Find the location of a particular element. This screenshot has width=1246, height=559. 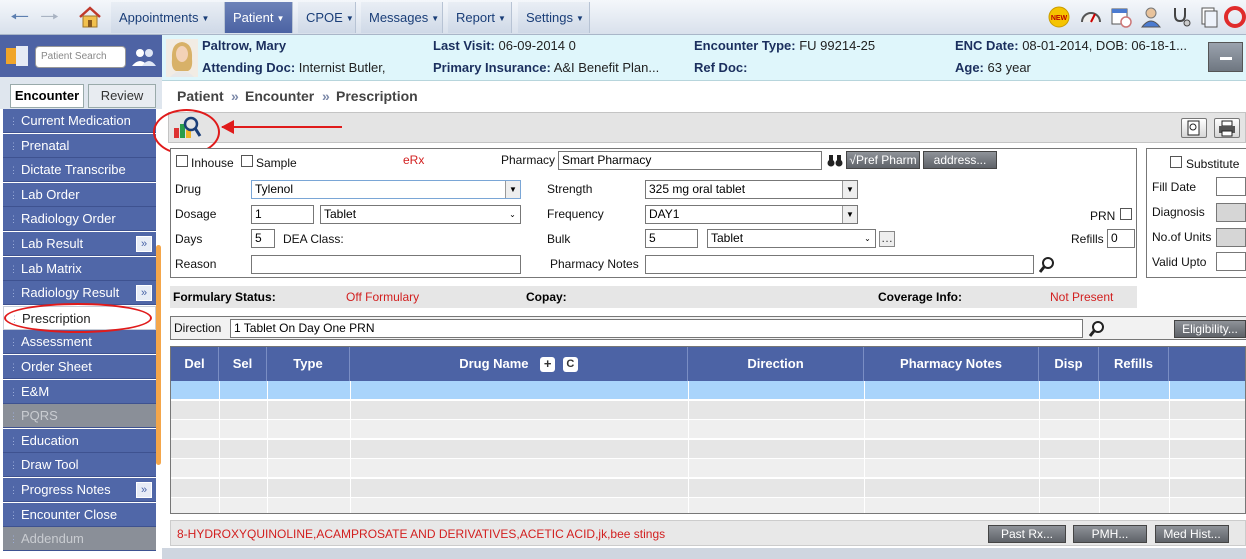

sidebar-item: ⋮ Lab Order is located at coordinates (79, 194).